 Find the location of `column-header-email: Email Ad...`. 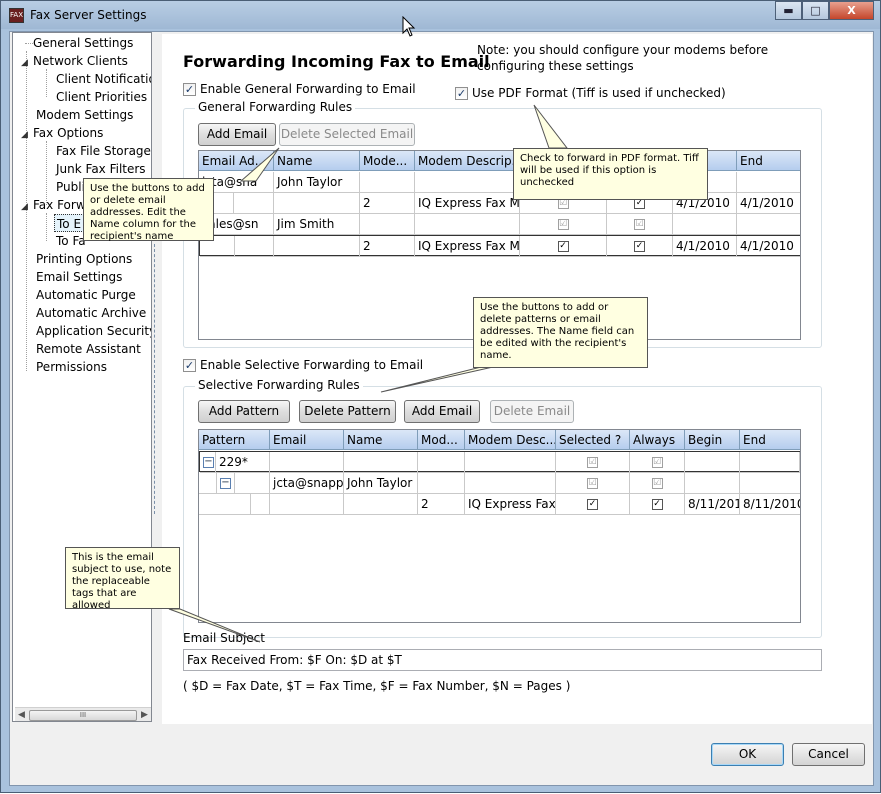

column-header-email: Email Ad... is located at coordinates (236, 161).